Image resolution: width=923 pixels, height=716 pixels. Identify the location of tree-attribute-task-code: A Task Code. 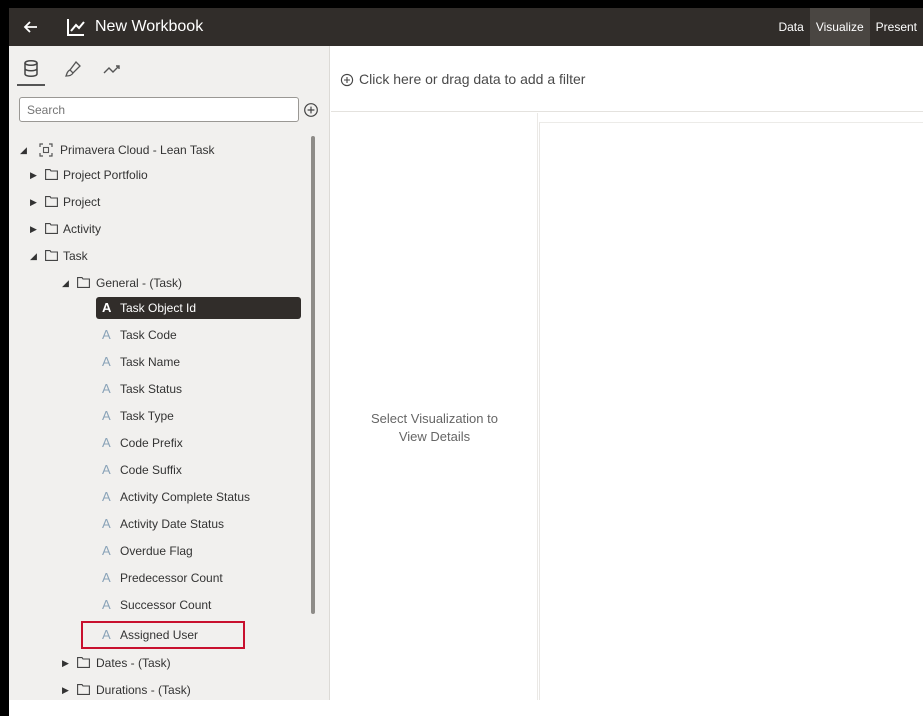
(198, 335).